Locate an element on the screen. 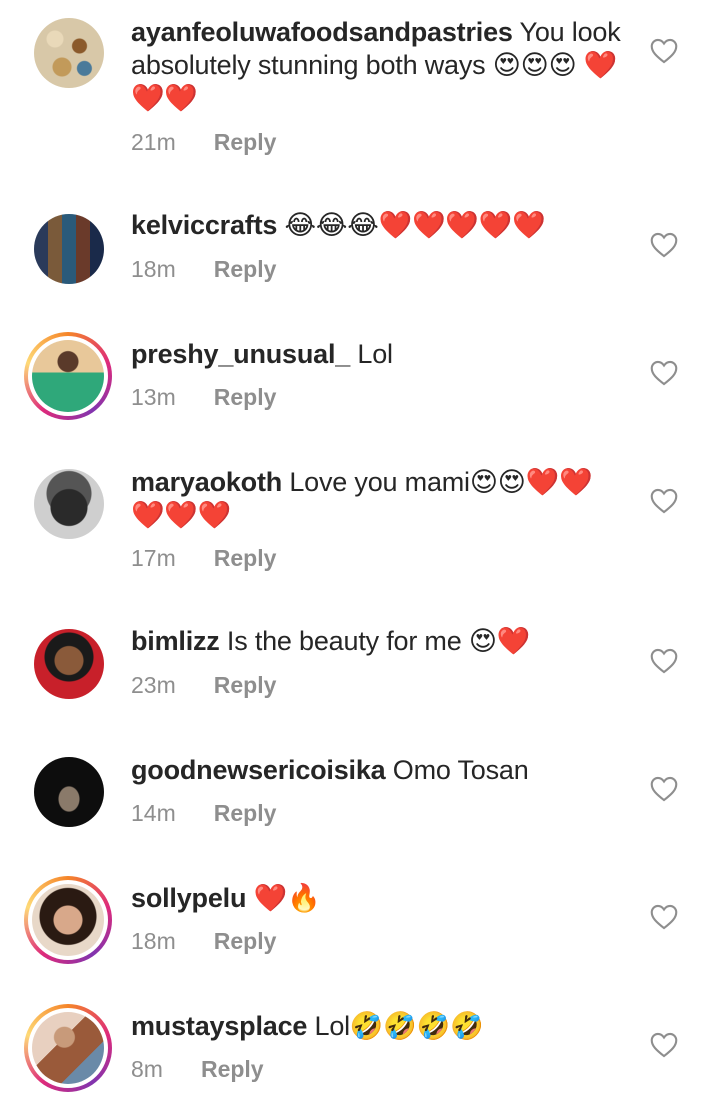  comment-meta: 17m Reply is located at coordinates (203, 558).